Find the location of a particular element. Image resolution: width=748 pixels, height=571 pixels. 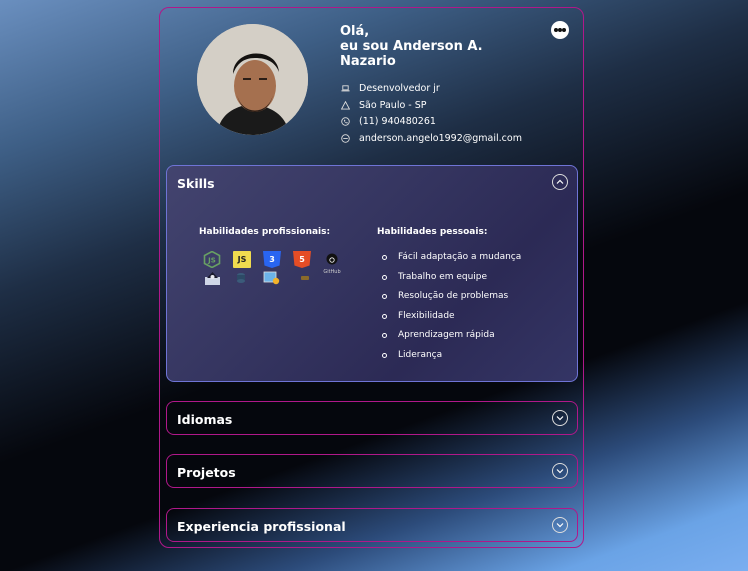

small-logo-icon is located at coordinates (305, 278).